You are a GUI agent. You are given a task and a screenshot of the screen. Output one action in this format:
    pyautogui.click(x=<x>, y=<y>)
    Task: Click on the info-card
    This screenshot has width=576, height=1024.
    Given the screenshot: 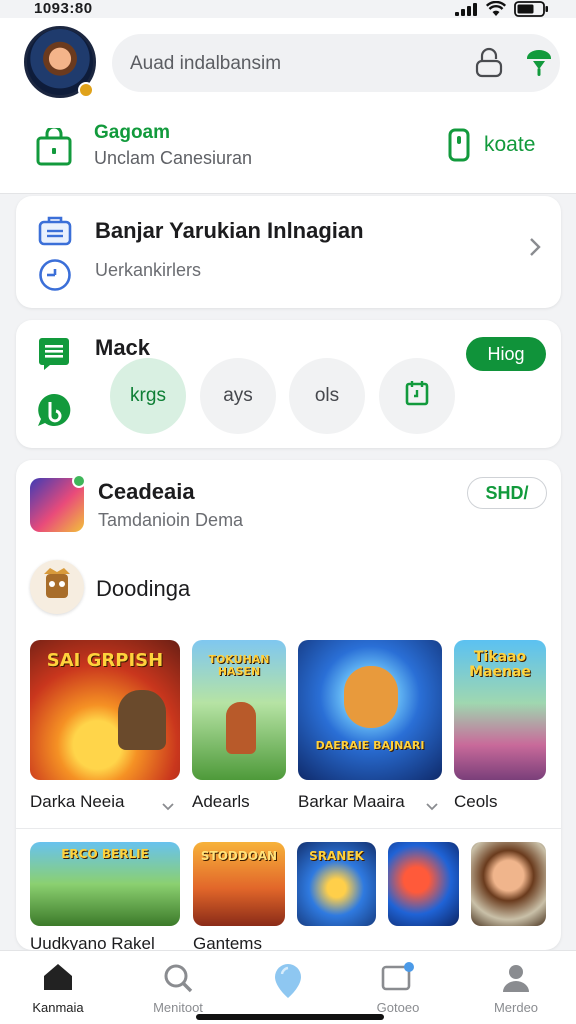 What is the action you would take?
    pyautogui.click(x=288, y=252)
    